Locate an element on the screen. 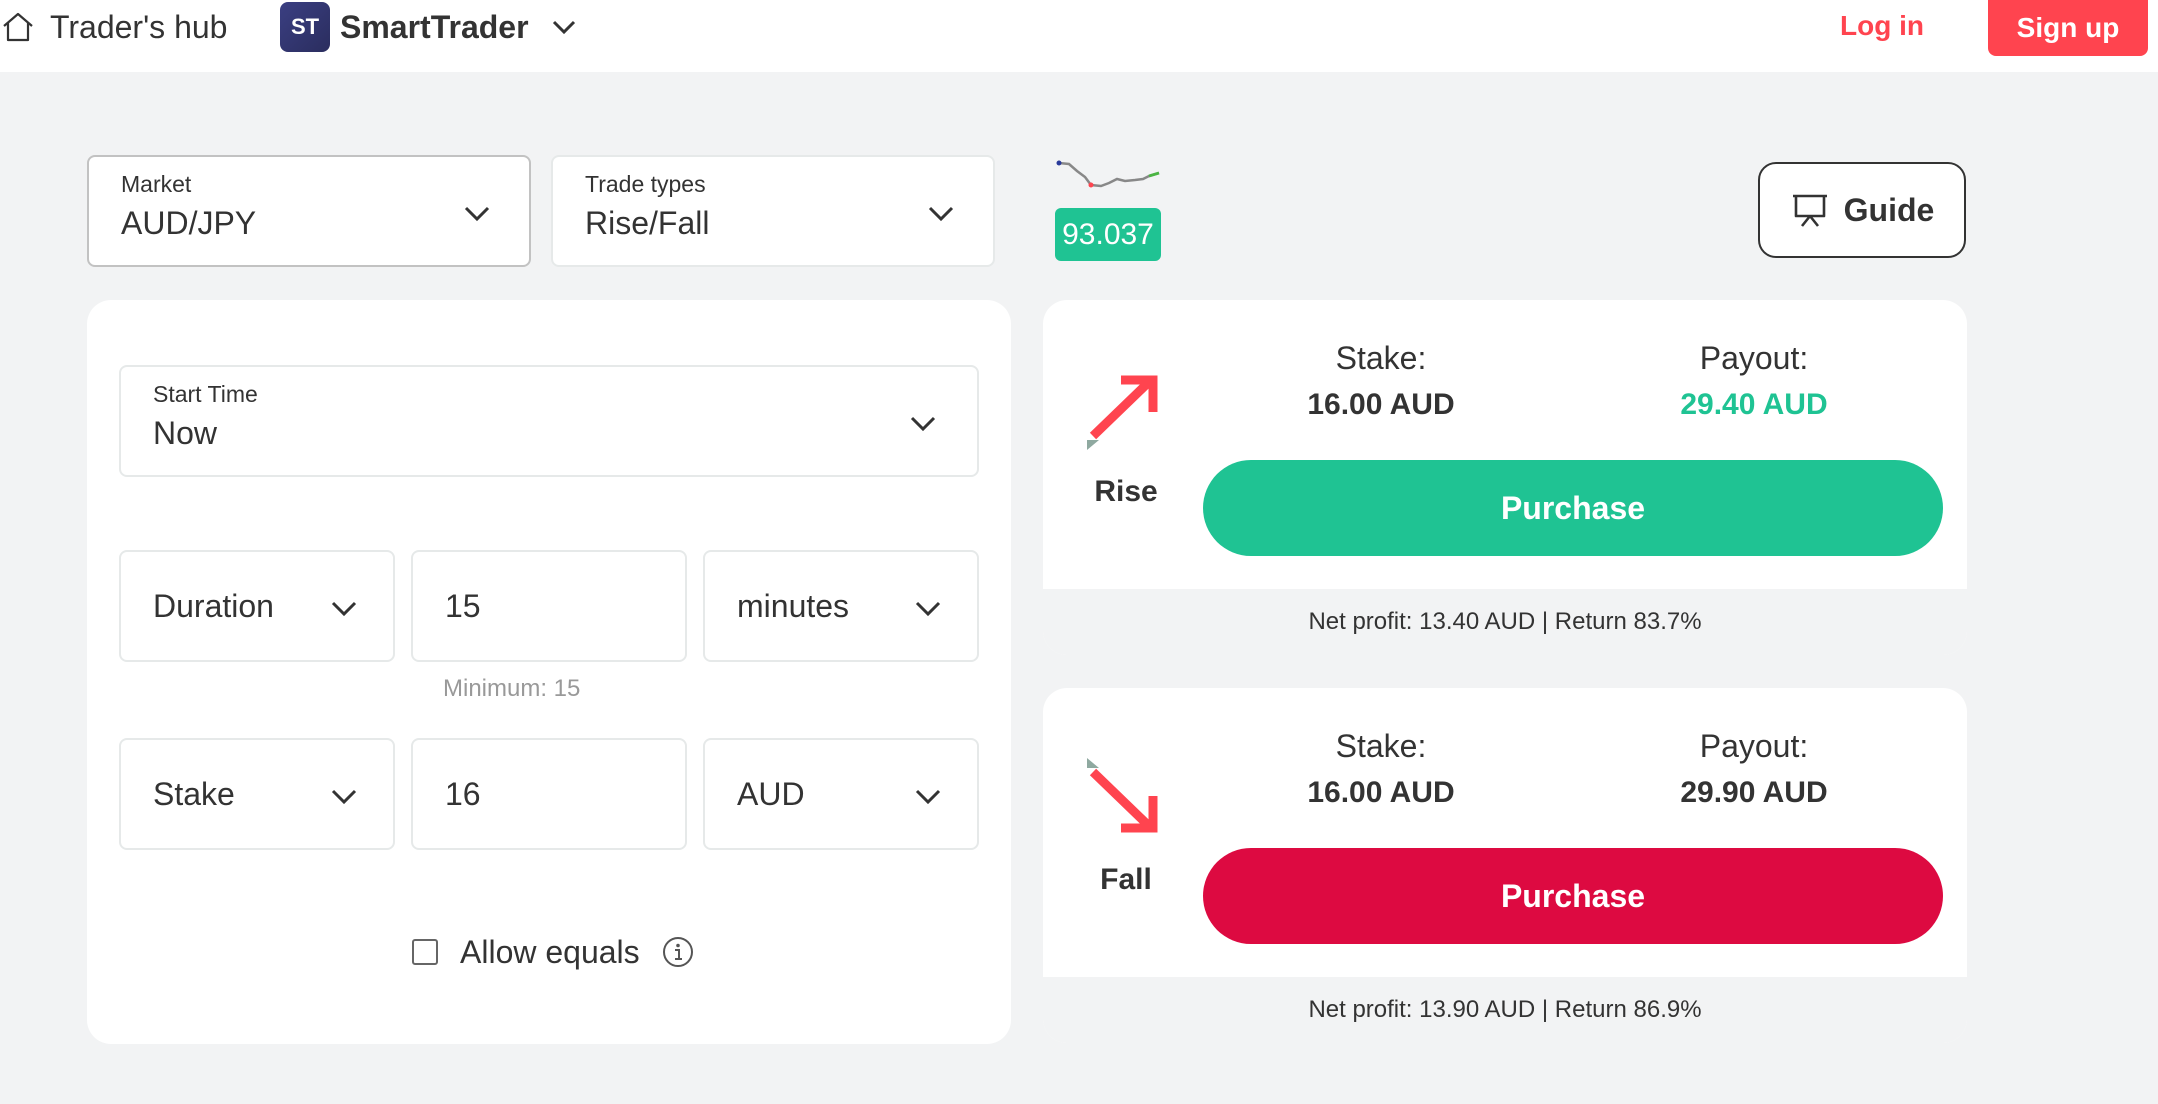 The width and height of the screenshot is (2158, 1104). currency-select: AUD is located at coordinates (841, 794).